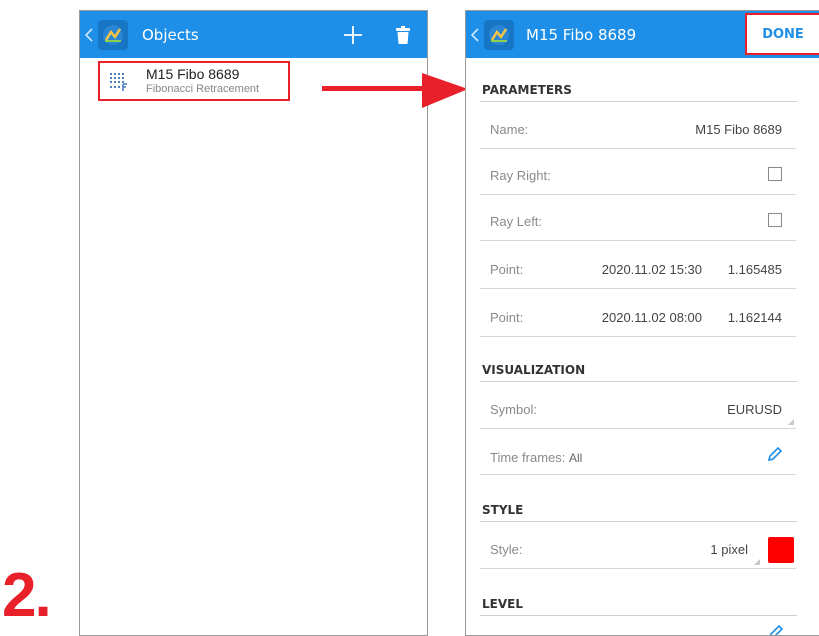 This screenshot has height=636, width=819. Describe the element at coordinates (534, 370) in the screenshot. I see `visualization-section-header: VISUALIZATION` at that location.